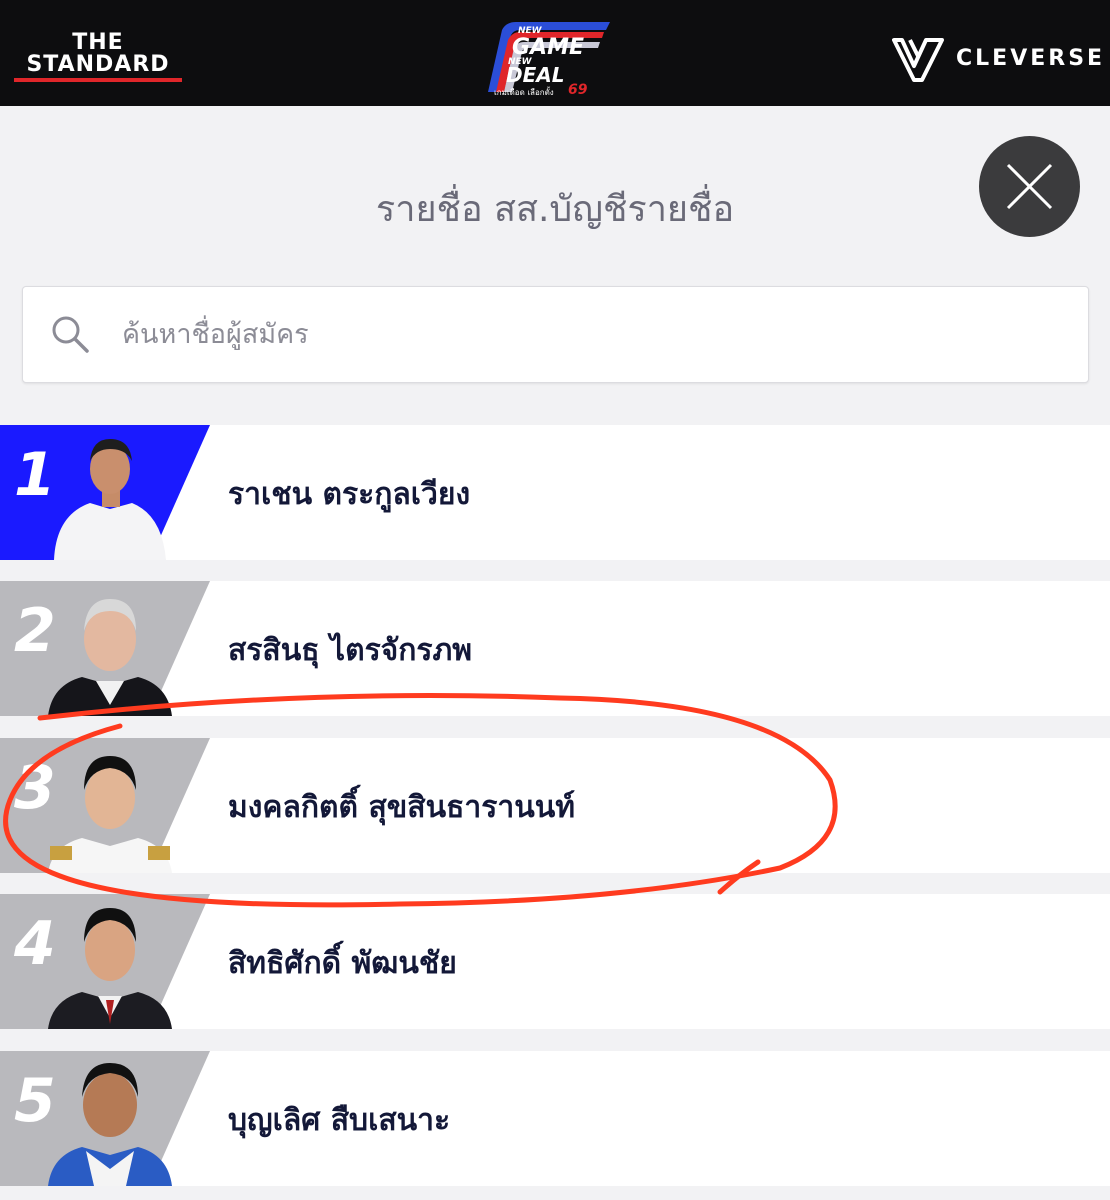 The height and width of the screenshot is (1200, 1110). I want to click on candidate-name: สิทธิศักดิ์ พัฒนชัย, so click(342, 963).